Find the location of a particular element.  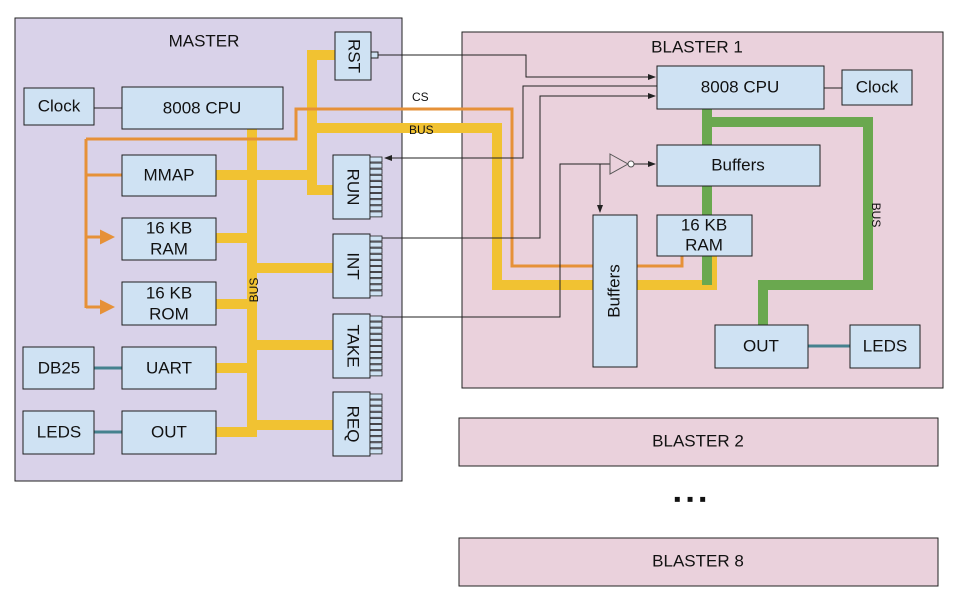

blaster2-title: BLASTER 2 is located at coordinates (698, 440).